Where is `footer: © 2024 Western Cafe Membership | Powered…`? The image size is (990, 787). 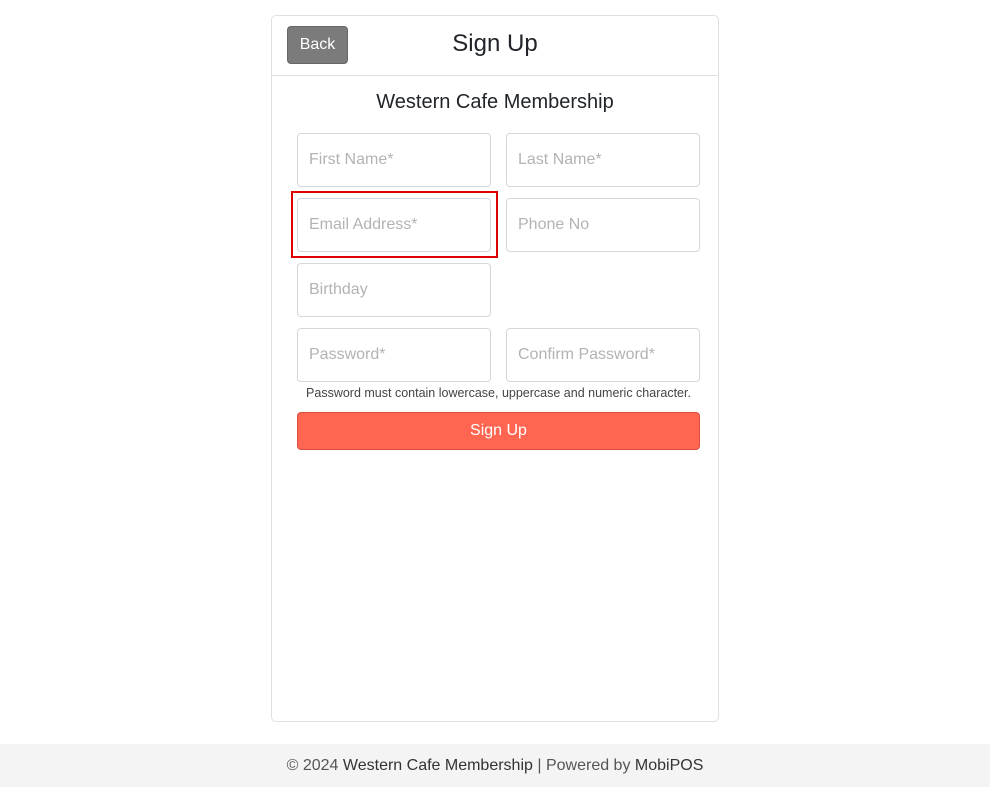
footer: © 2024 Western Cafe Membership | Powered… is located at coordinates (495, 765).